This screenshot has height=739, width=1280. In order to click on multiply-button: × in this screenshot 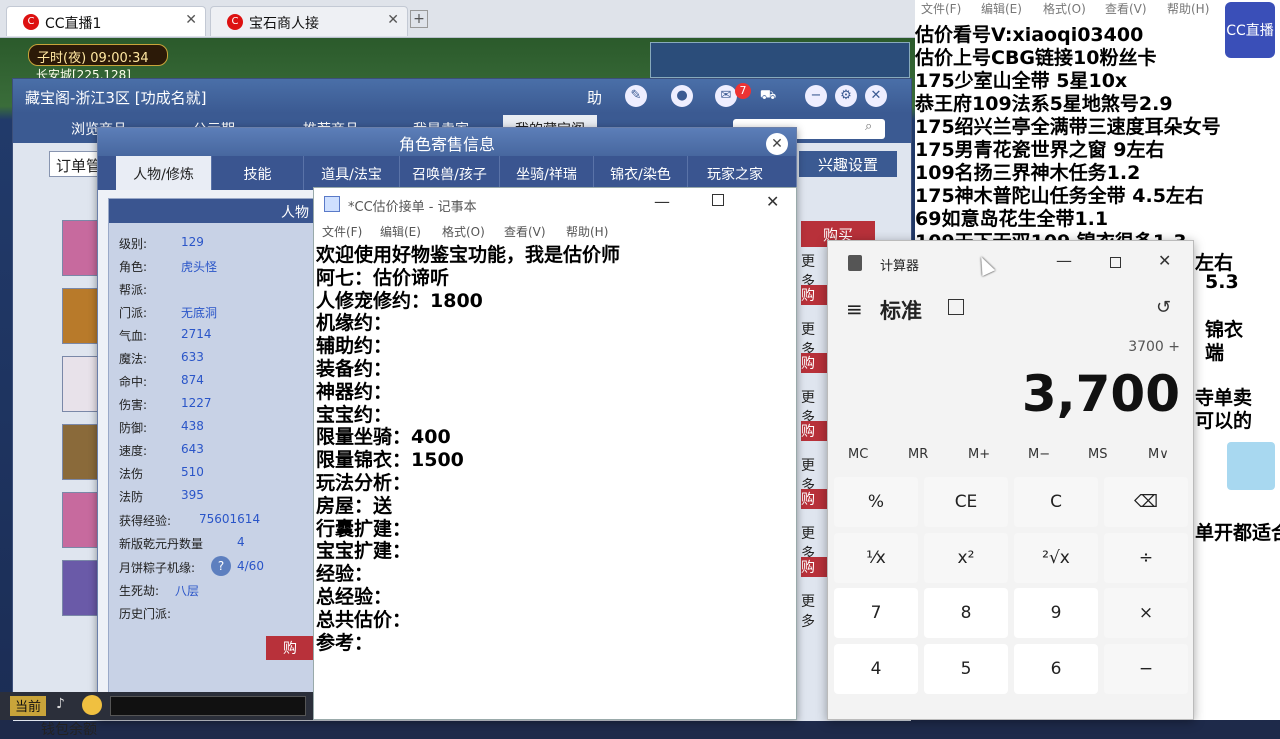, I will do `click(1146, 613)`.